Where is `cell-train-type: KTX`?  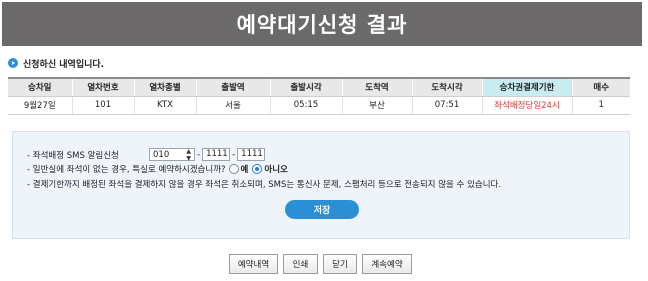 cell-train-type: KTX is located at coordinates (164, 105).